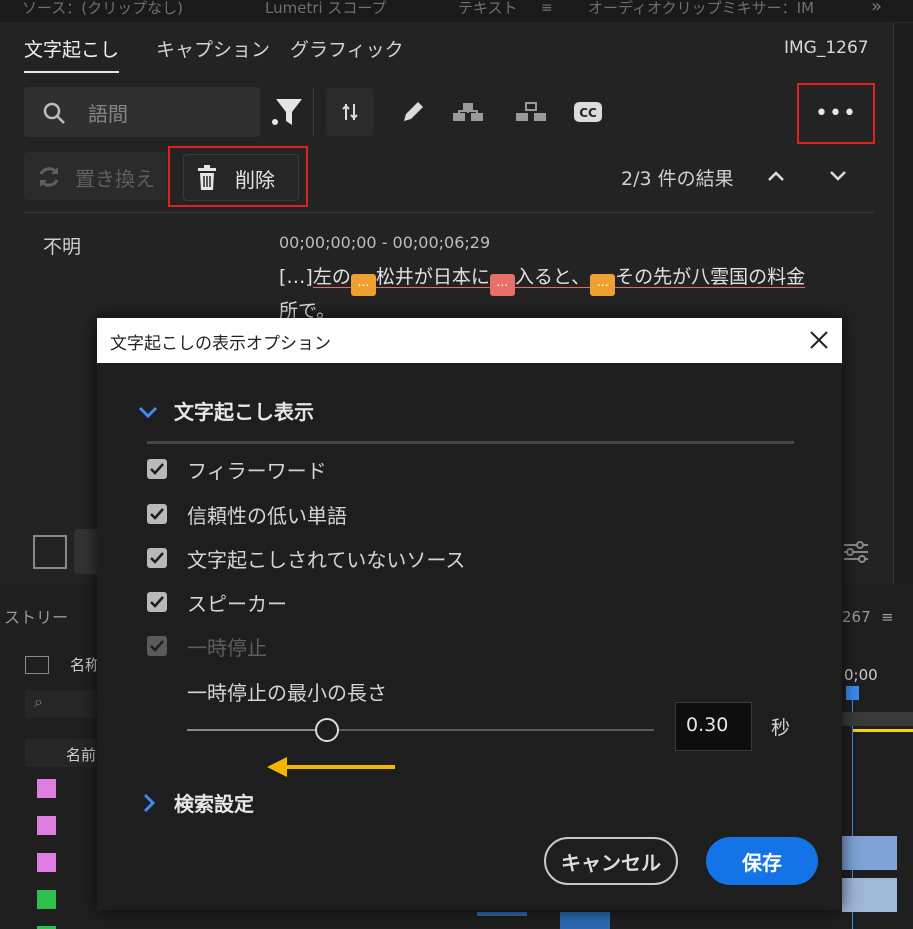 The image size is (913, 929). What do you see at coordinates (776, 176) in the screenshot?
I see `chevron-up-icon` at bounding box center [776, 176].